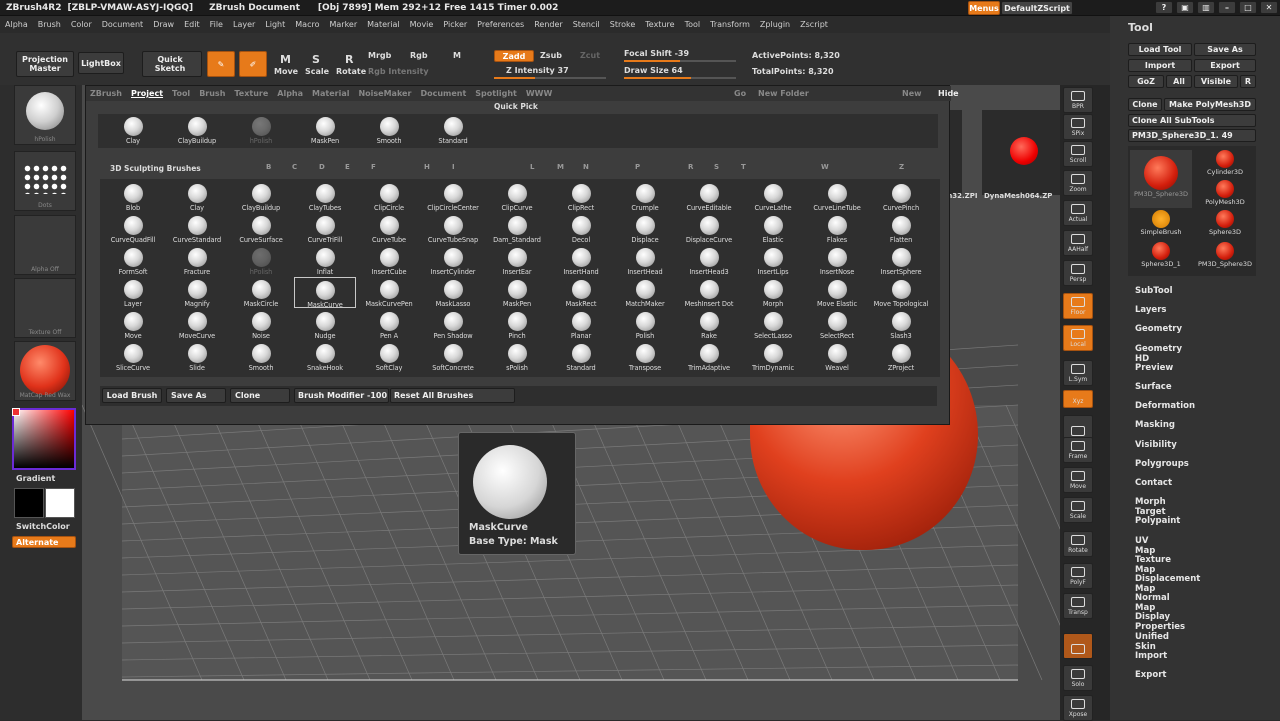  Describe the element at coordinates (1154, 291) in the screenshot. I see `tool-menu-subtool: SubTool` at that location.